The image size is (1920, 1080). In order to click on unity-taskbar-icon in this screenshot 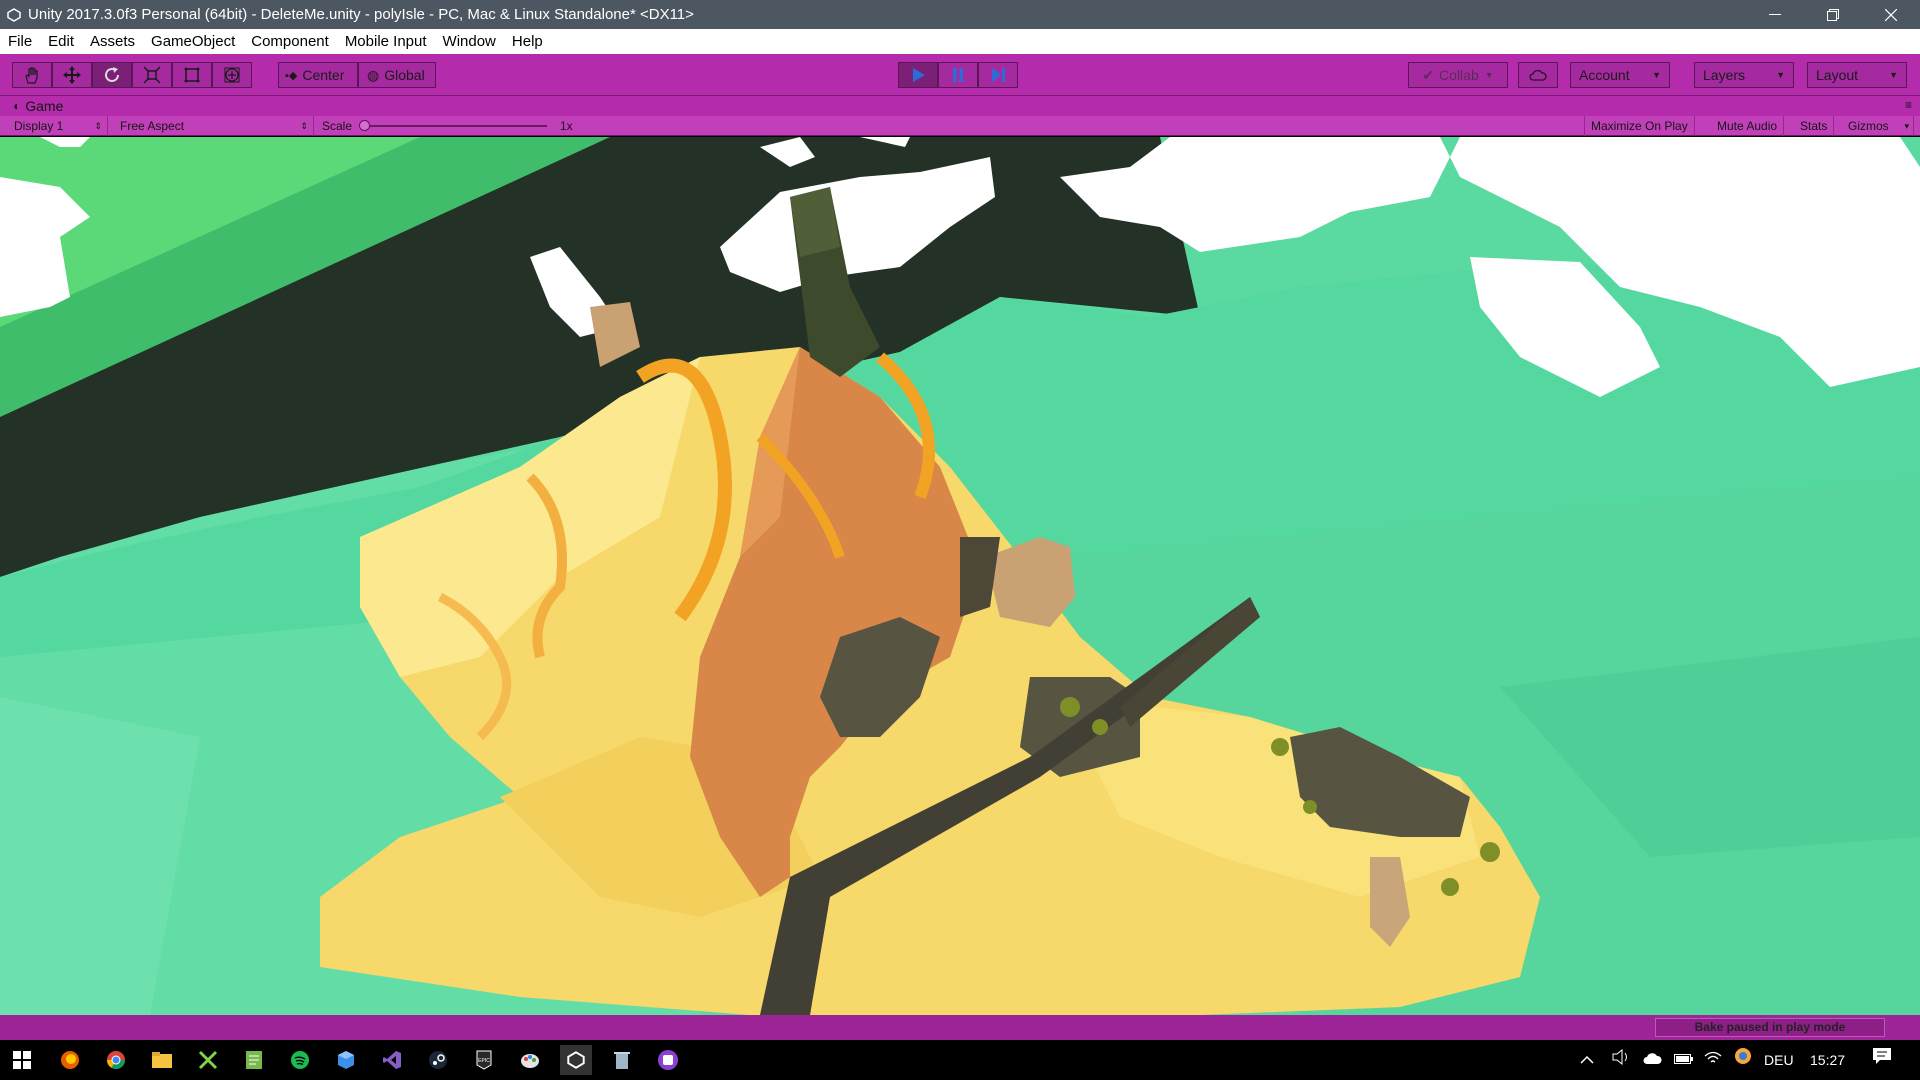, I will do `click(576, 1060)`.